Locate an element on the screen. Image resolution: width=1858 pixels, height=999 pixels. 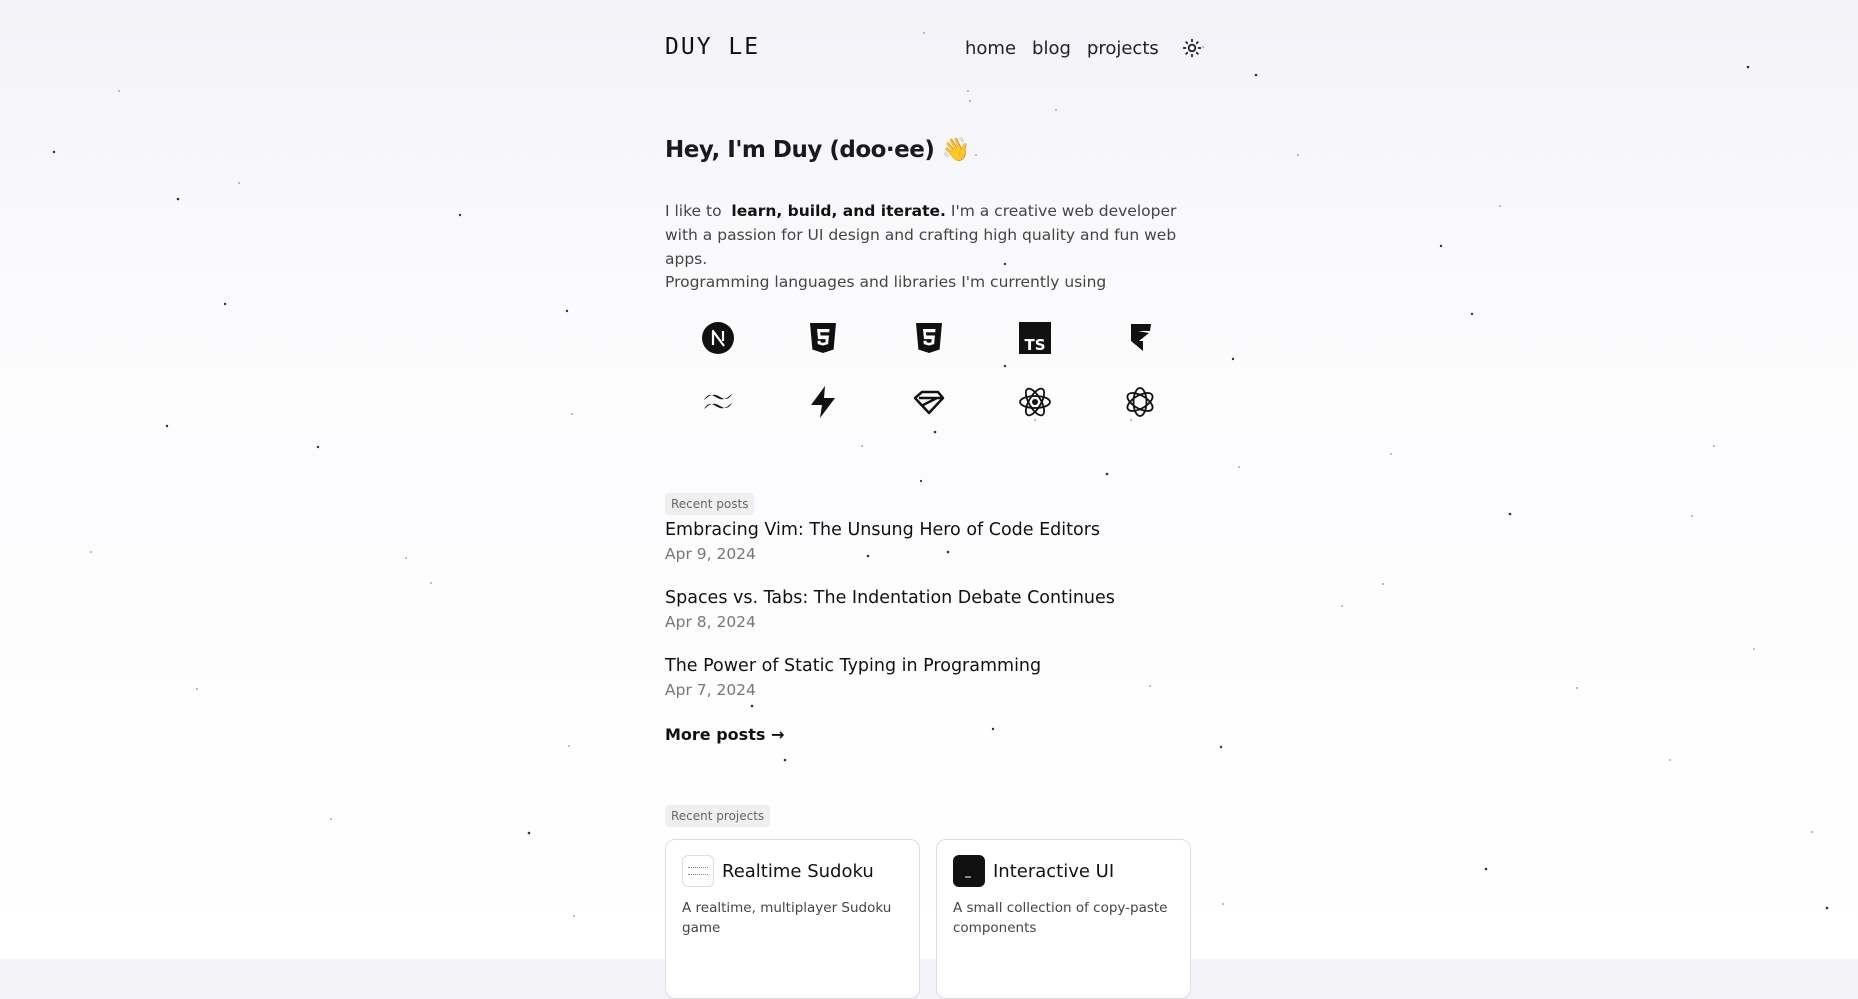
project-description: A realtime, multiplayer Sudoku game is located at coordinates (787, 918).